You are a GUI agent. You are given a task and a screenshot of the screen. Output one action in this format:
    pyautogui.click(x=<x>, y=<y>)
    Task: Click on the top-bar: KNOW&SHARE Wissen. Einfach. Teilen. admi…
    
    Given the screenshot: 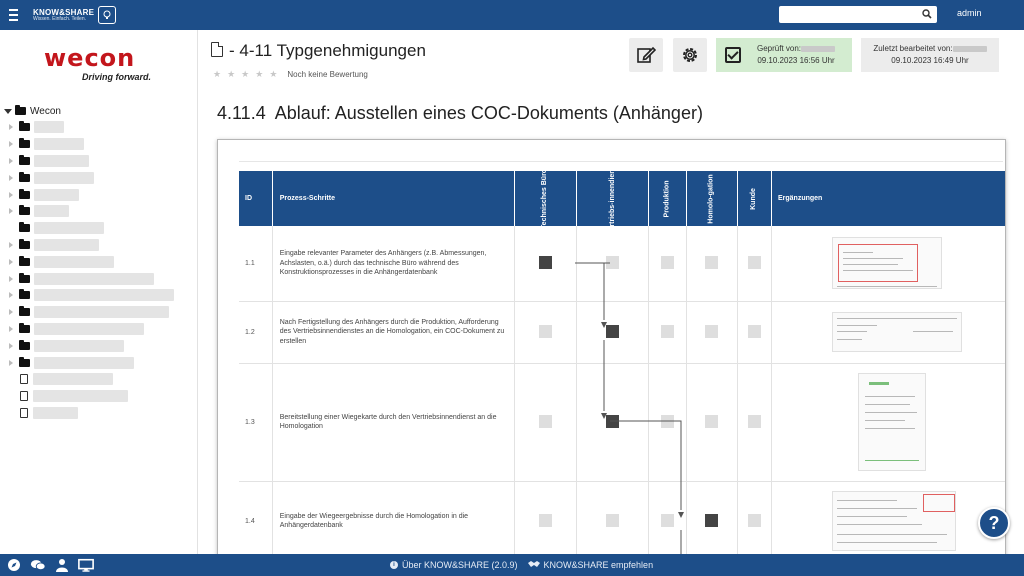 What is the action you would take?
    pyautogui.click(x=512, y=15)
    